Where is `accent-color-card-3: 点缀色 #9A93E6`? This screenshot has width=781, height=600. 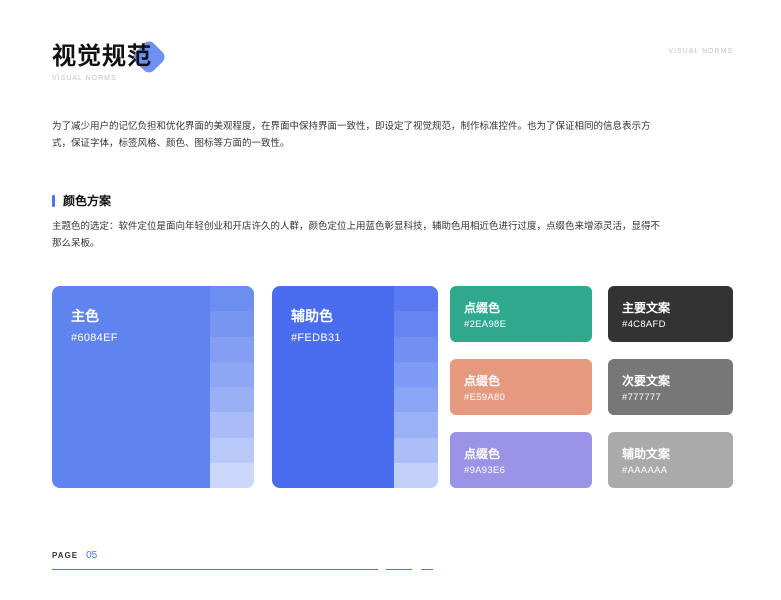 accent-color-card-3: 点缀色 #9A93E6 is located at coordinates (521, 460).